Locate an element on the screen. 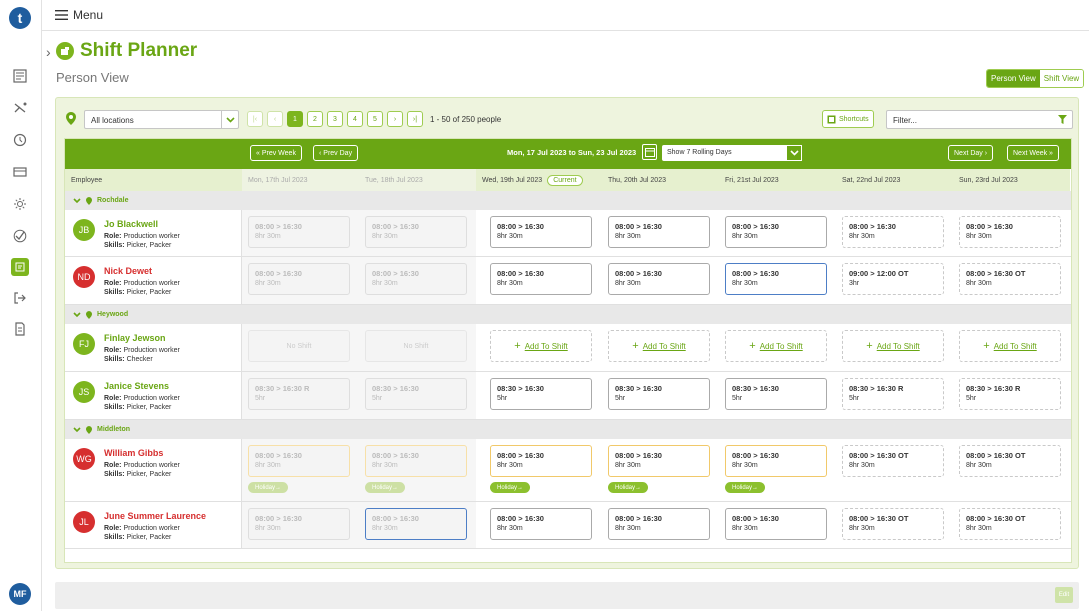 The height and width of the screenshot is (611, 1089). avatar: JS is located at coordinates (84, 392).